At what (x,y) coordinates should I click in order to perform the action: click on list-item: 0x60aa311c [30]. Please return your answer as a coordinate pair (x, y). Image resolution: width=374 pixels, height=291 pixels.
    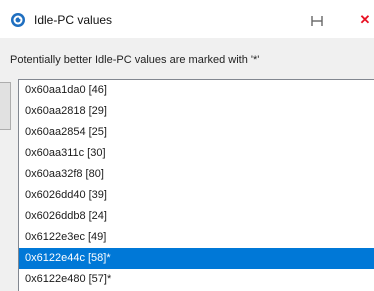
    Looking at the image, I should click on (196, 153).